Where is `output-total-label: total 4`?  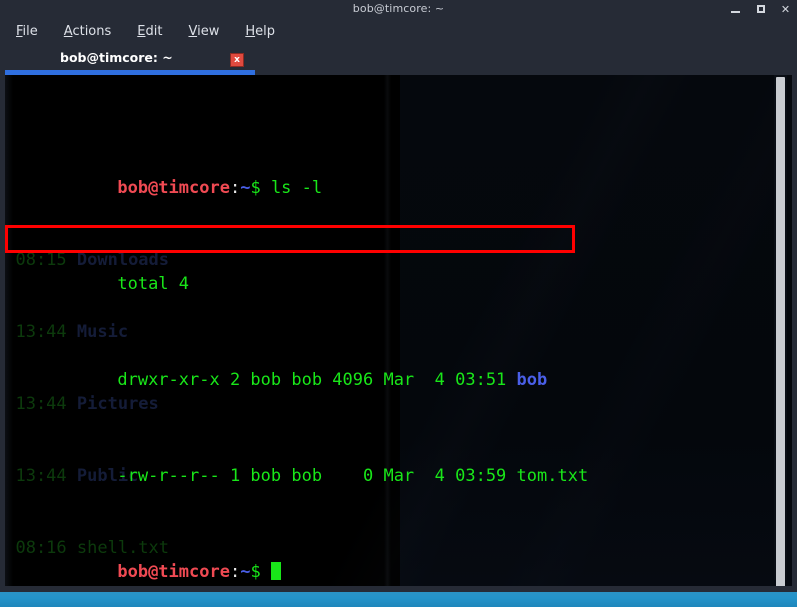 output-total-label: total 4 is located at coordinates (153, 284).